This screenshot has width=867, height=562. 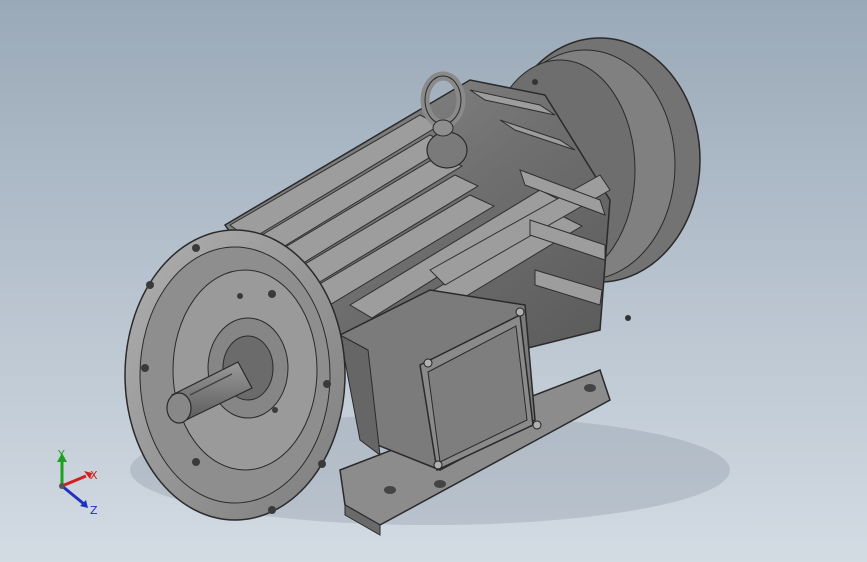 I want to click on x-axis-label: X, so click(x=94, y=475).